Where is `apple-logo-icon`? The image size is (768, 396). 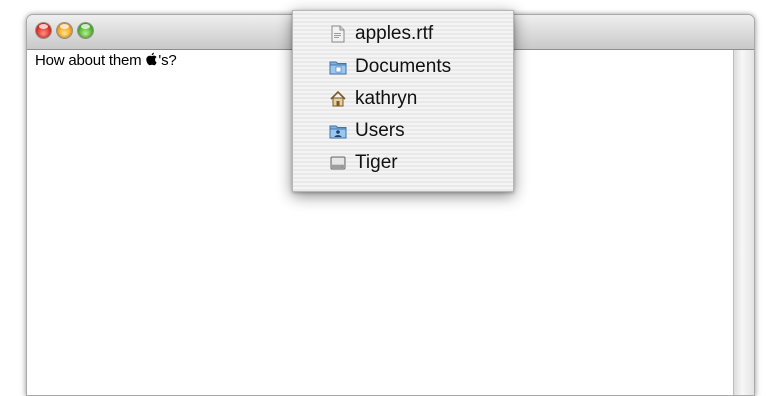
apple-logo-icon is located at coordinates (152, 59).